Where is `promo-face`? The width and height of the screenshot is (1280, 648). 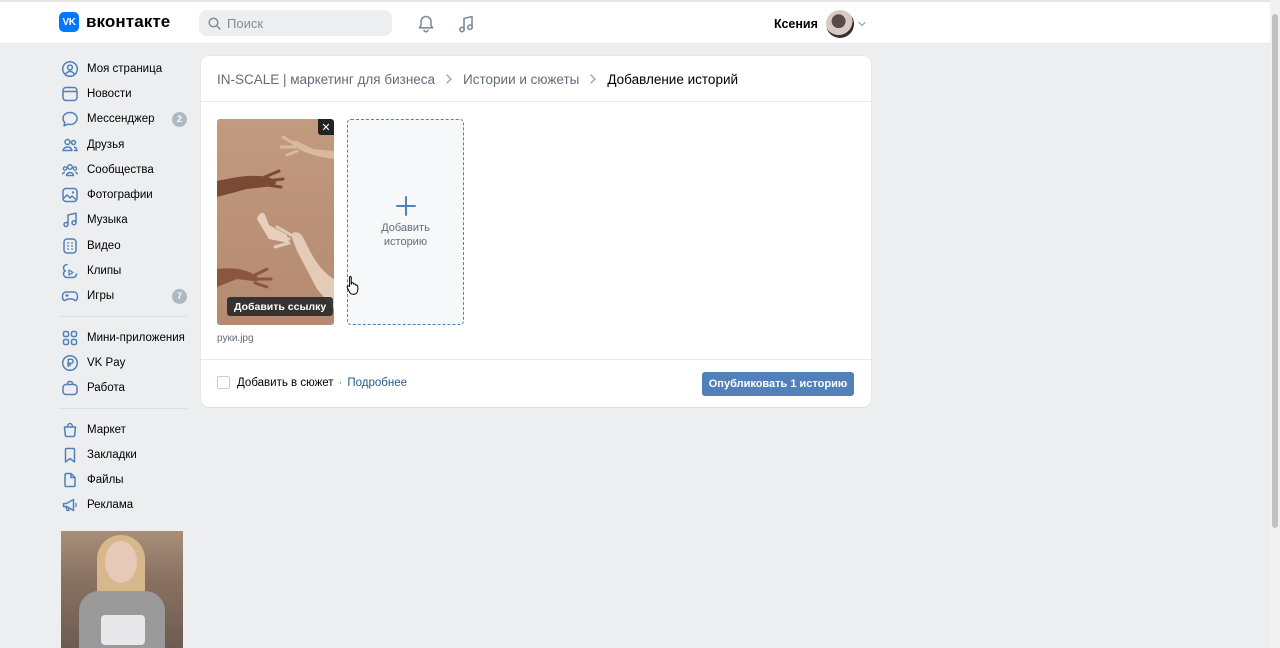 promo-face is located at coordinates (121, 562).